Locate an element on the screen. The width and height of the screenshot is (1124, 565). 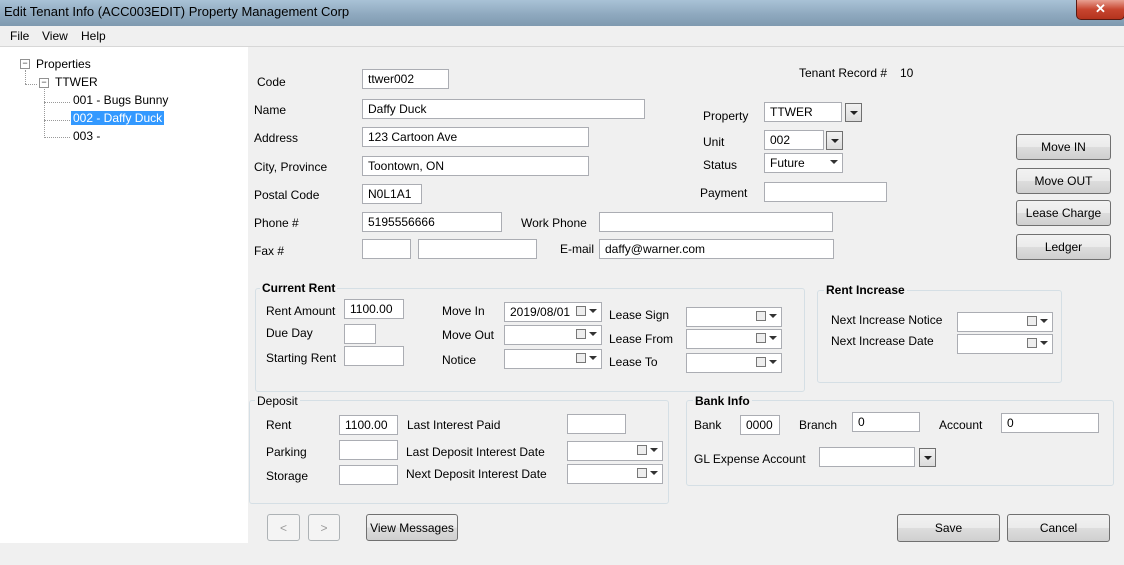
move-out-label: Move Out is located at coordinates (468, 335).